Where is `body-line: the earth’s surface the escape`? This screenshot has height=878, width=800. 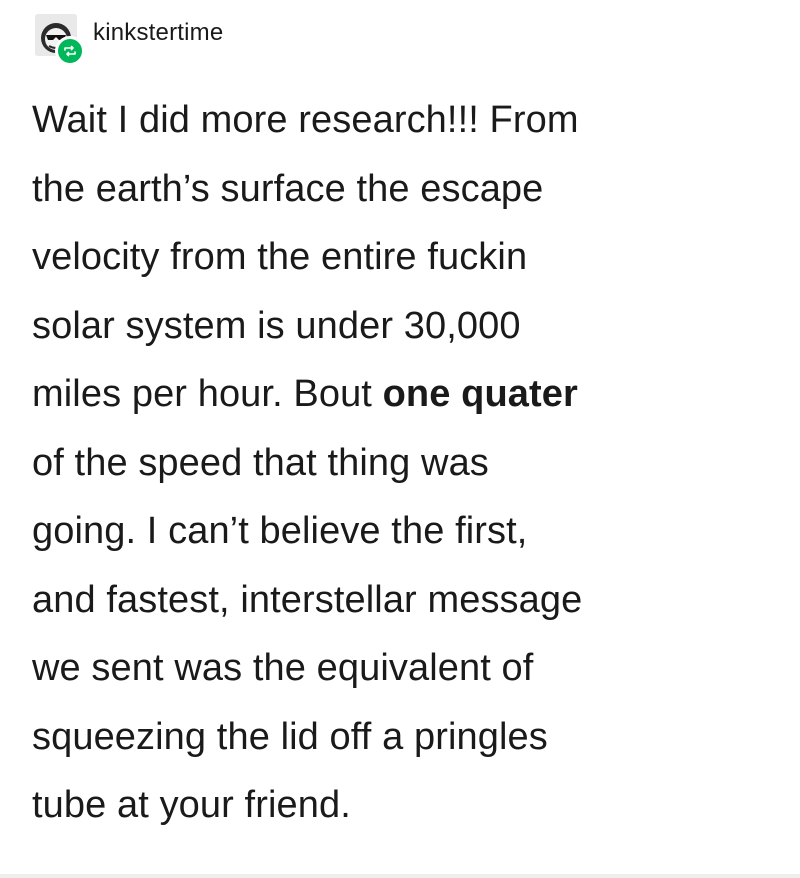
body-line: the earth’s surface the escape is located at coordinates (288, 188).